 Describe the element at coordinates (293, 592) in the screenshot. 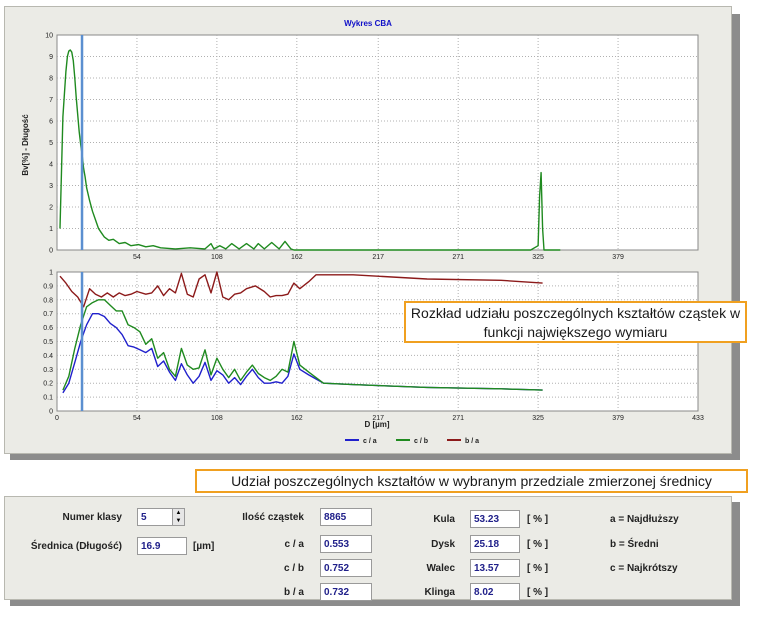

I see `ratio-label: b / a` at that location.